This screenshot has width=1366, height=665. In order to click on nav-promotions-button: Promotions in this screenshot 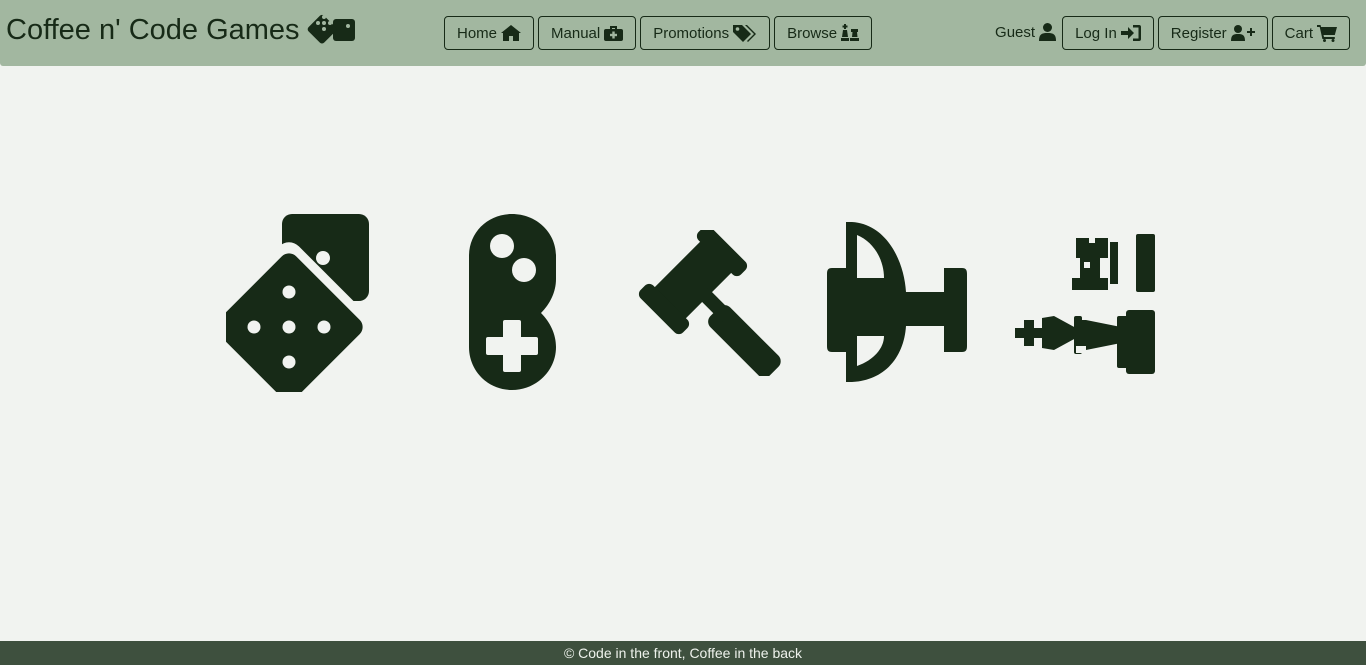, I will do `click(705, 33)`.